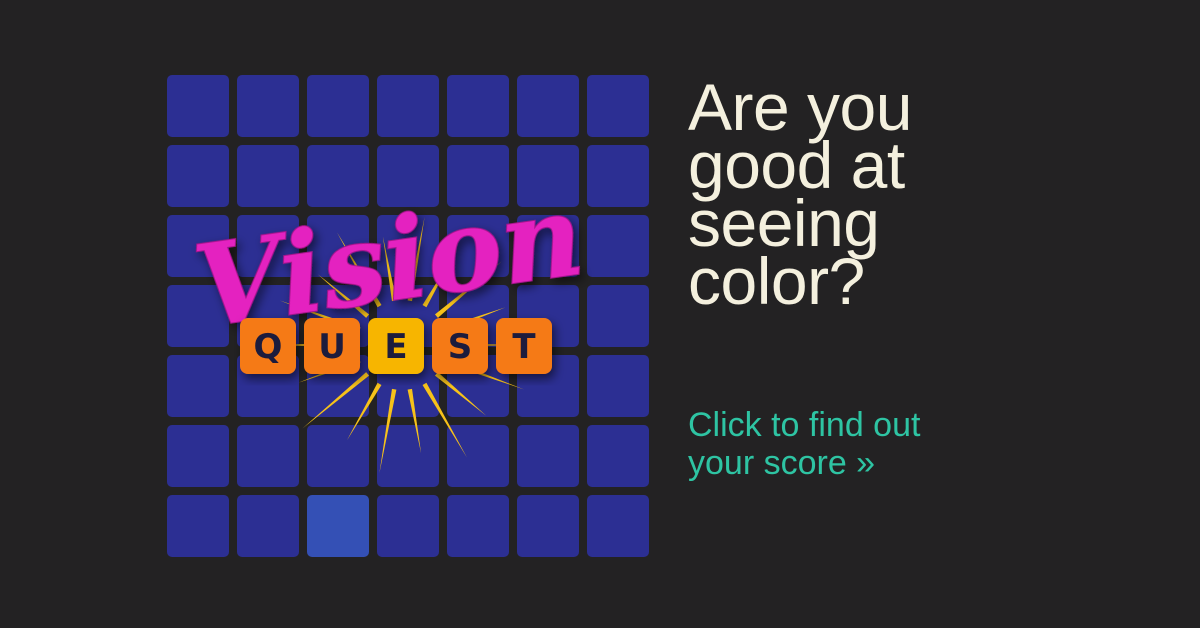 The width and height of the screenshot is (1200, 628). I want to click on headline-line: color?, so click(776, 281).